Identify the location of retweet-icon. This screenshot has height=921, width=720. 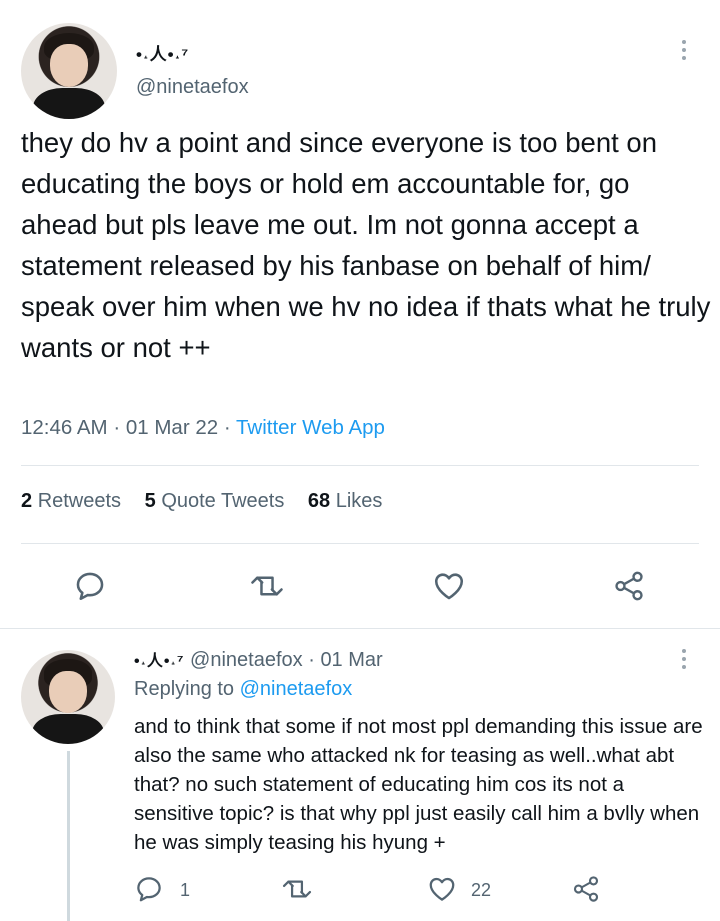
(267, 586).